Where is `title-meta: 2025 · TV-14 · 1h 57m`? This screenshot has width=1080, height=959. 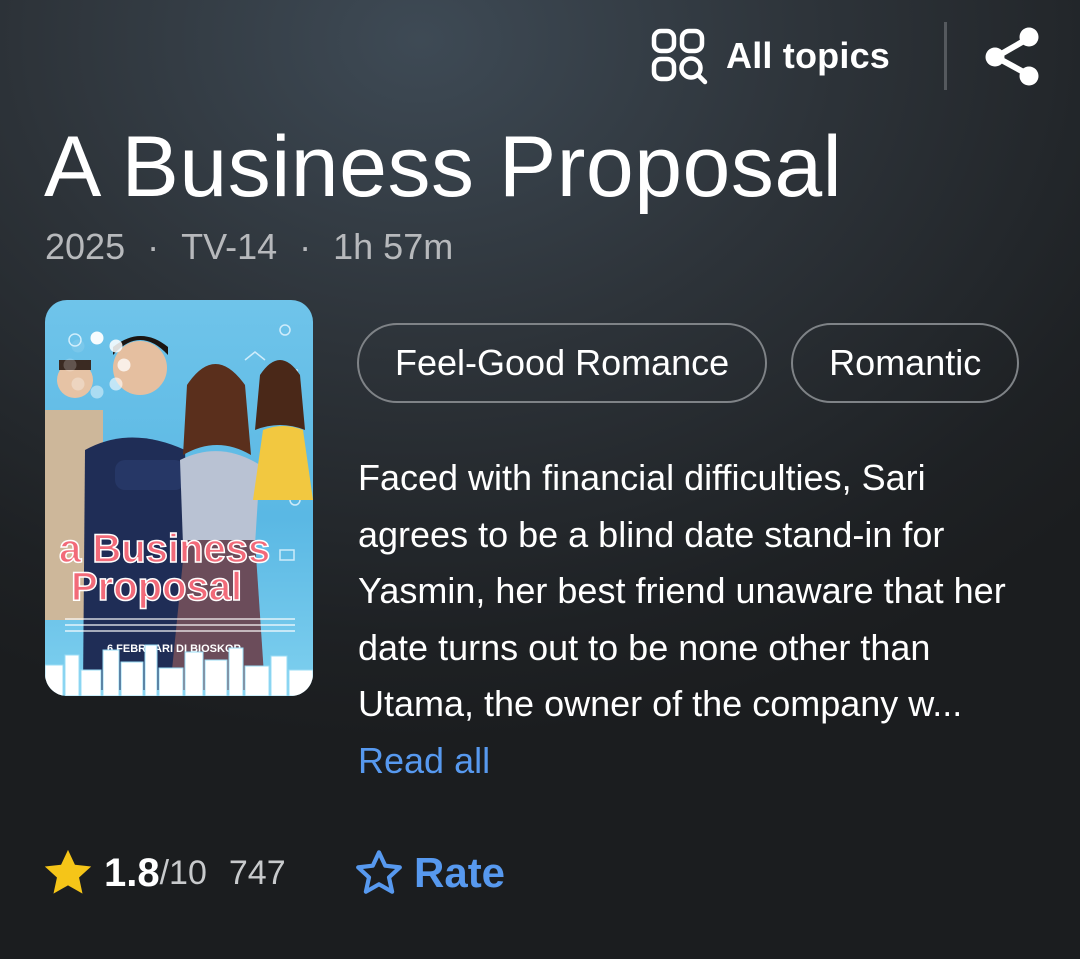 title-meta: 2025 · TV-14 · 1h 57m is located at coordinates (249, 247).